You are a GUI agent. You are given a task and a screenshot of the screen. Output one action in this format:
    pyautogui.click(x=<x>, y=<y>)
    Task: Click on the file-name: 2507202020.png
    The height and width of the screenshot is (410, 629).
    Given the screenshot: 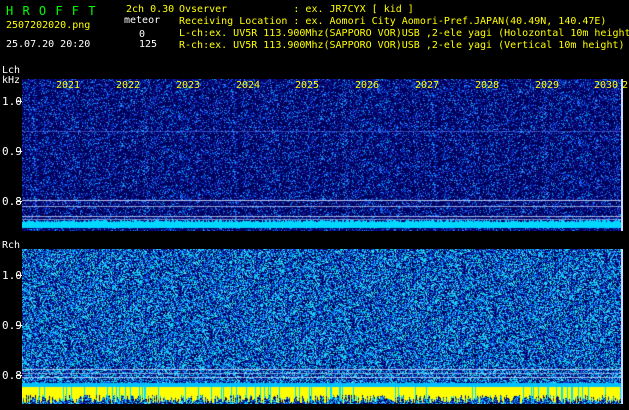 What is the action you would take?
    pyautogui.click(x=48, y=25)
    